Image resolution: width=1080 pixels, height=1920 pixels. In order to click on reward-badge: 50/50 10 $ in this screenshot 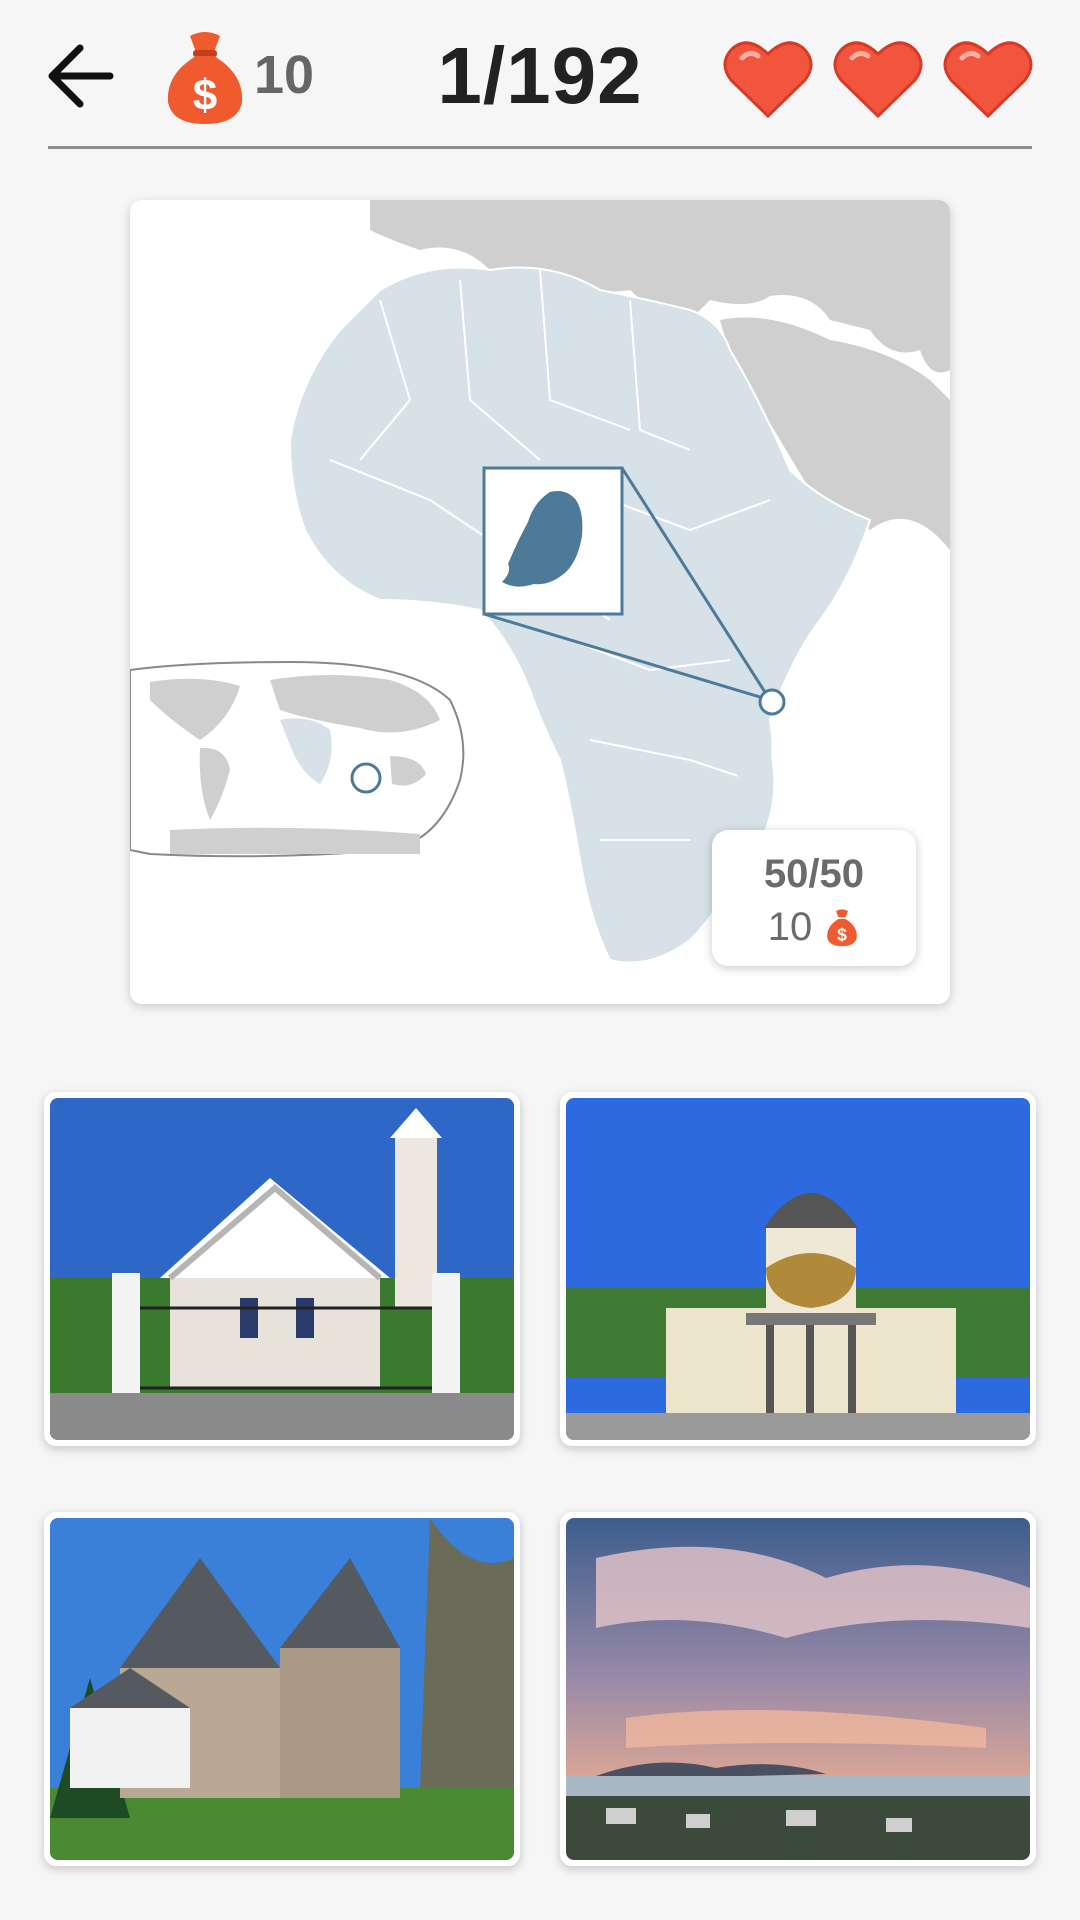, I will do `click(814, 898)`.